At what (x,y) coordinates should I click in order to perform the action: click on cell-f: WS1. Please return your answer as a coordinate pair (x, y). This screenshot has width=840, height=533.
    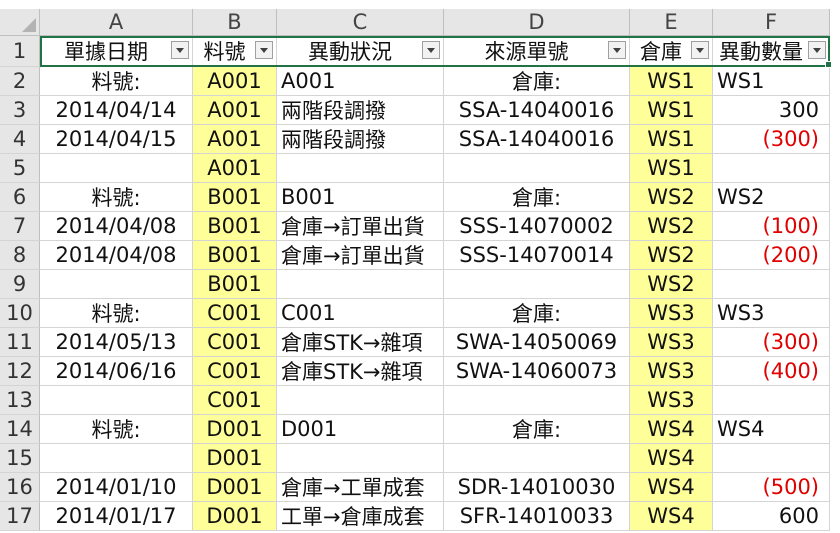
    Looking at the image, I should click on (771, 81).